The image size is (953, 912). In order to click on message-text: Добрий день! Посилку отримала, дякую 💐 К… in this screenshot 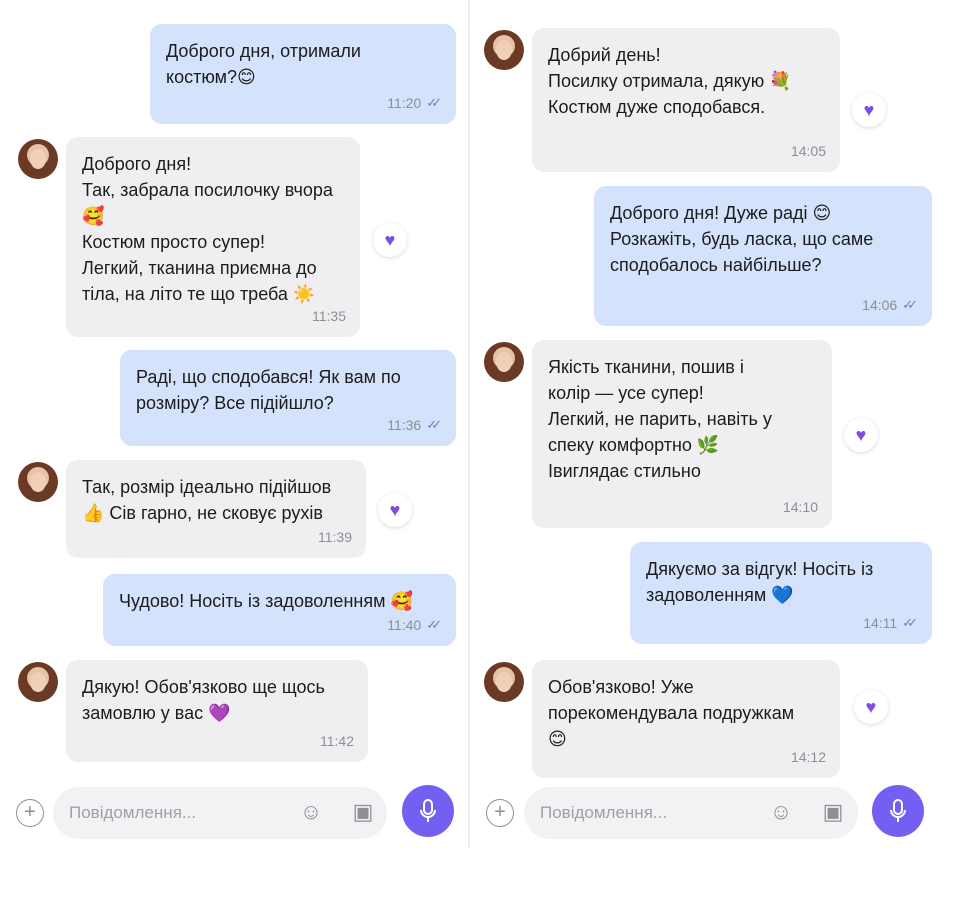, I will do `click(670, 81)`.